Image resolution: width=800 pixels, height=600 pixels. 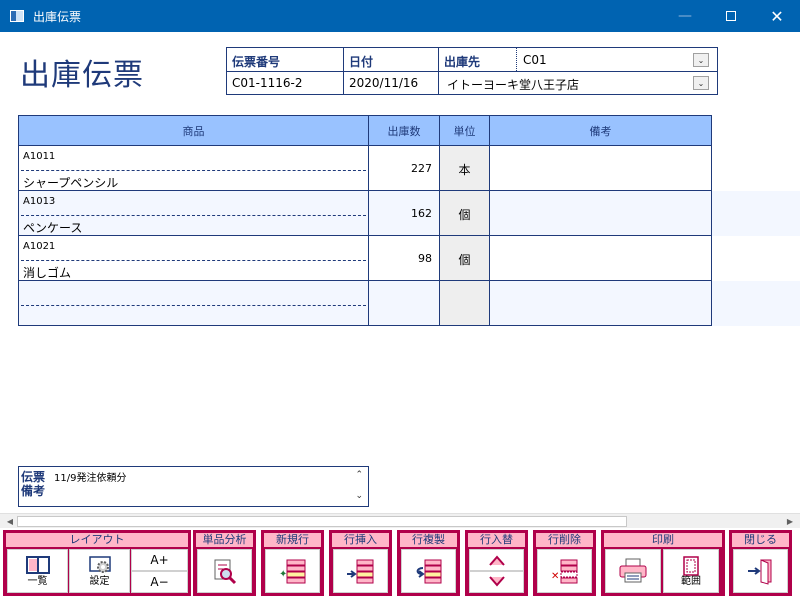 I want to click on product-cell, so click(x=193, y=303).